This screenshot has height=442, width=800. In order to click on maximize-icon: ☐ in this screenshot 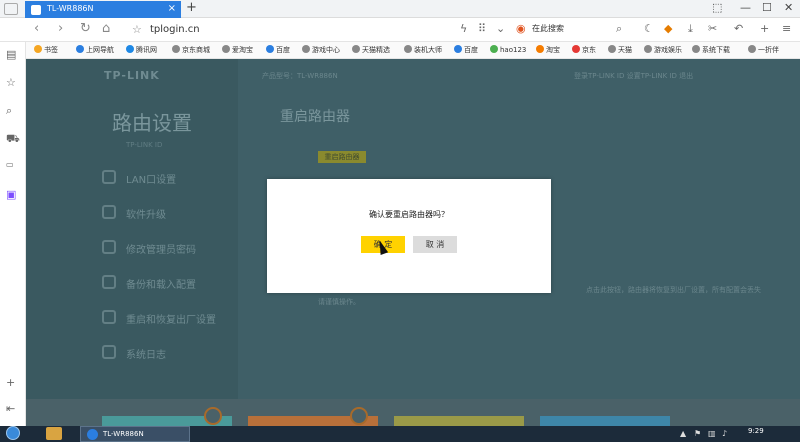, I will do `click(767, 7)`.